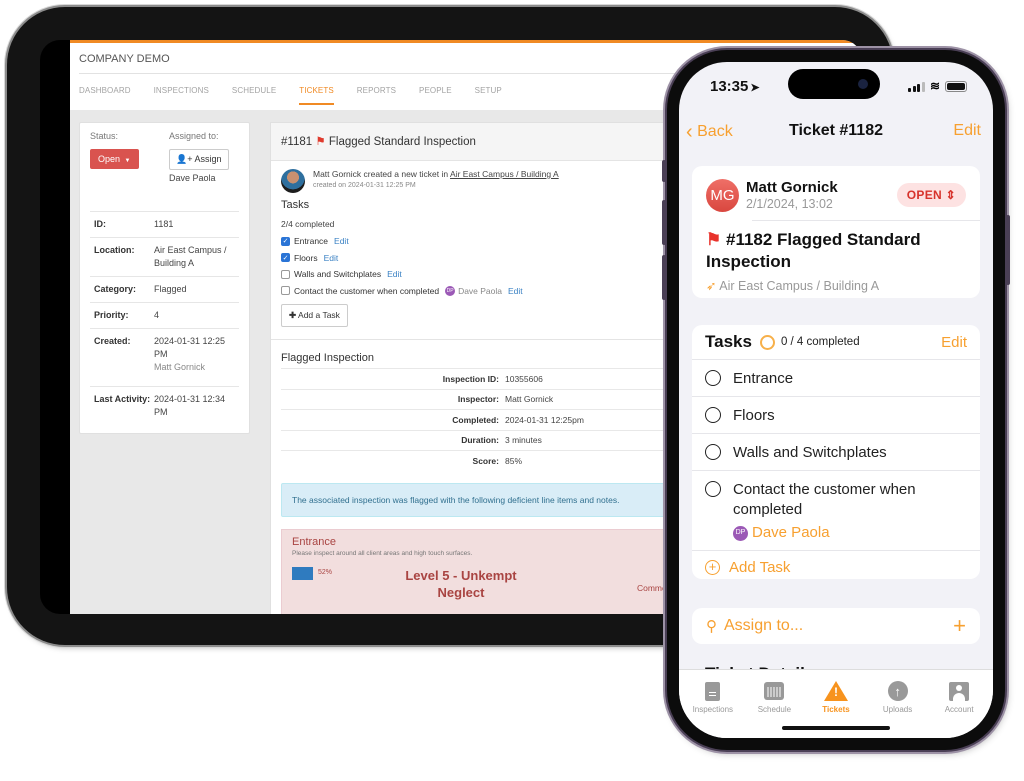 The width and height of the screenshot is (1024, 781). I want to click on task-row: Floors, so click(836, 415).